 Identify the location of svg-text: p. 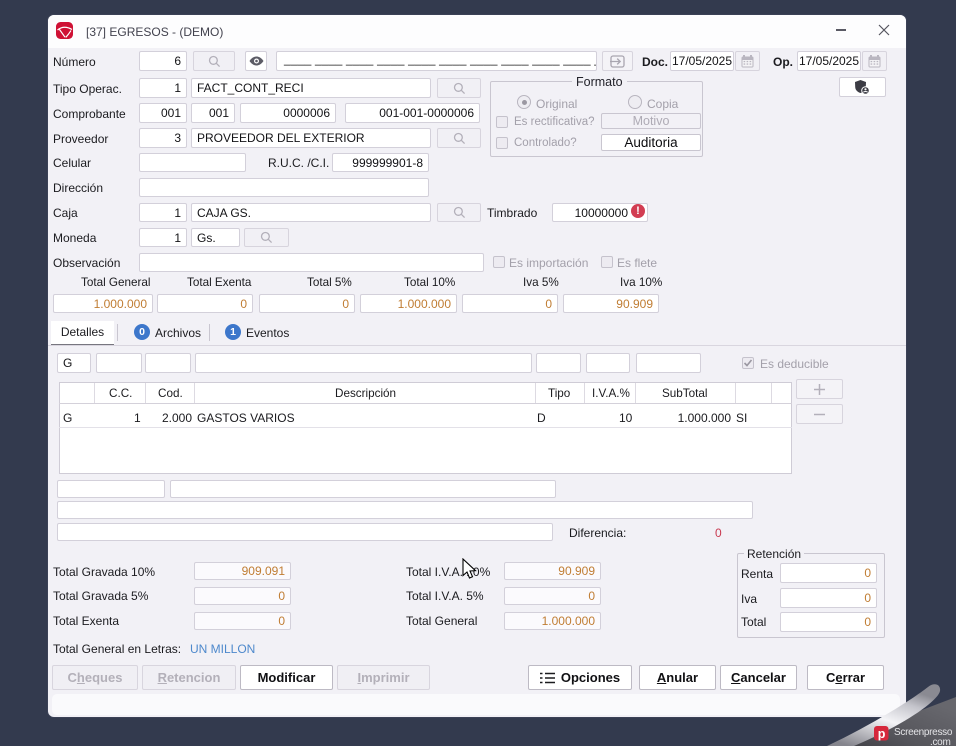
(882, 734).